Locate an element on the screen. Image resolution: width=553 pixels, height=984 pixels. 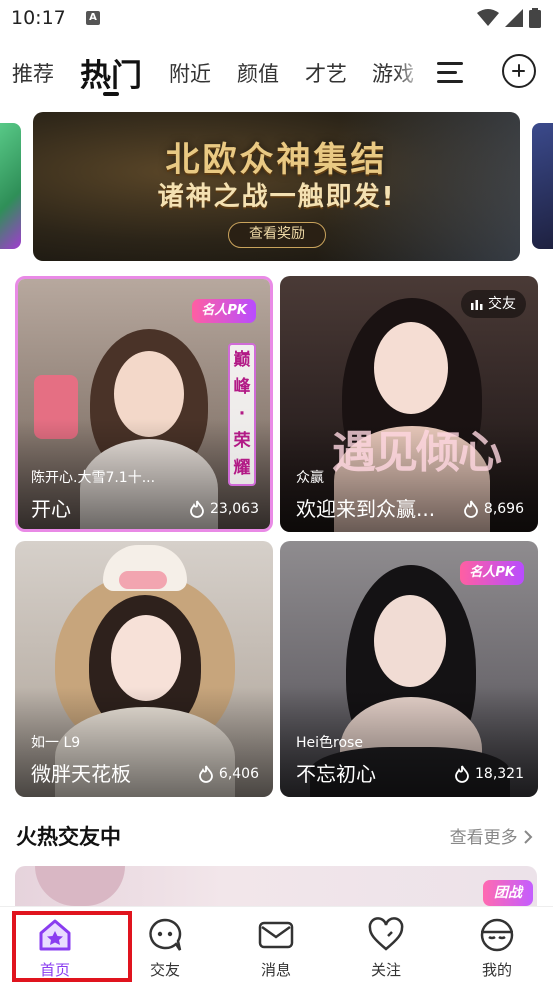
heart-icon is located at coordinates (386, 934).